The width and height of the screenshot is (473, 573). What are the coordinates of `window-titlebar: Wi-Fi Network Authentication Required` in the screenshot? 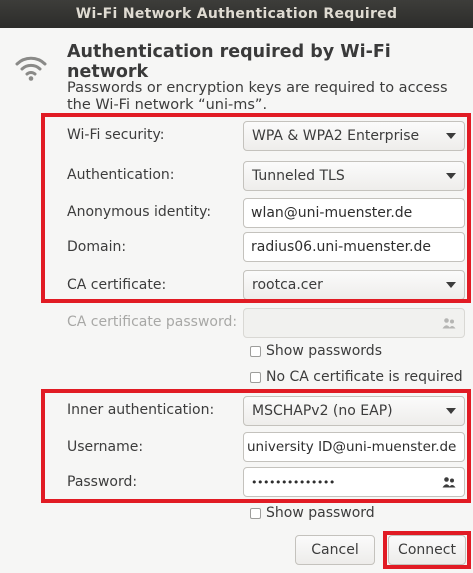 It's located at (236, 14).